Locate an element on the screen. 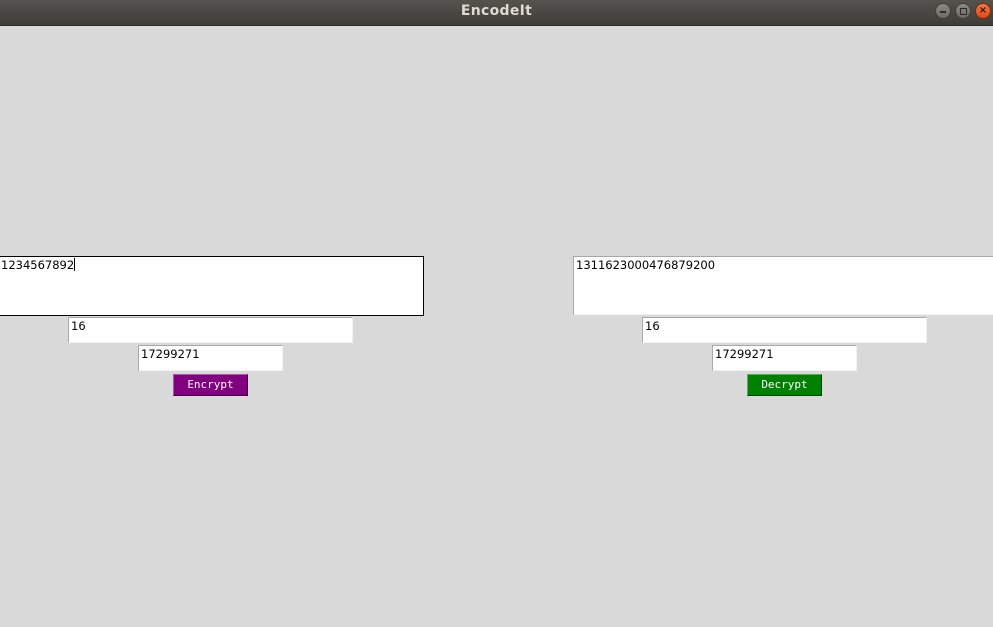  encrypt-message-input: 1234567892 is located at coordinates (212, 286).